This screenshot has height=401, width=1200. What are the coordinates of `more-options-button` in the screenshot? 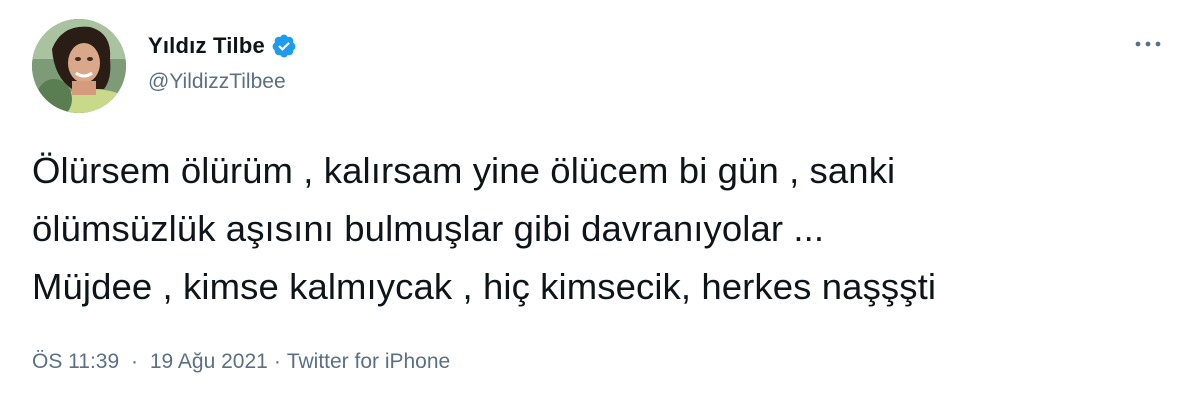 It's located at (1148, 44).